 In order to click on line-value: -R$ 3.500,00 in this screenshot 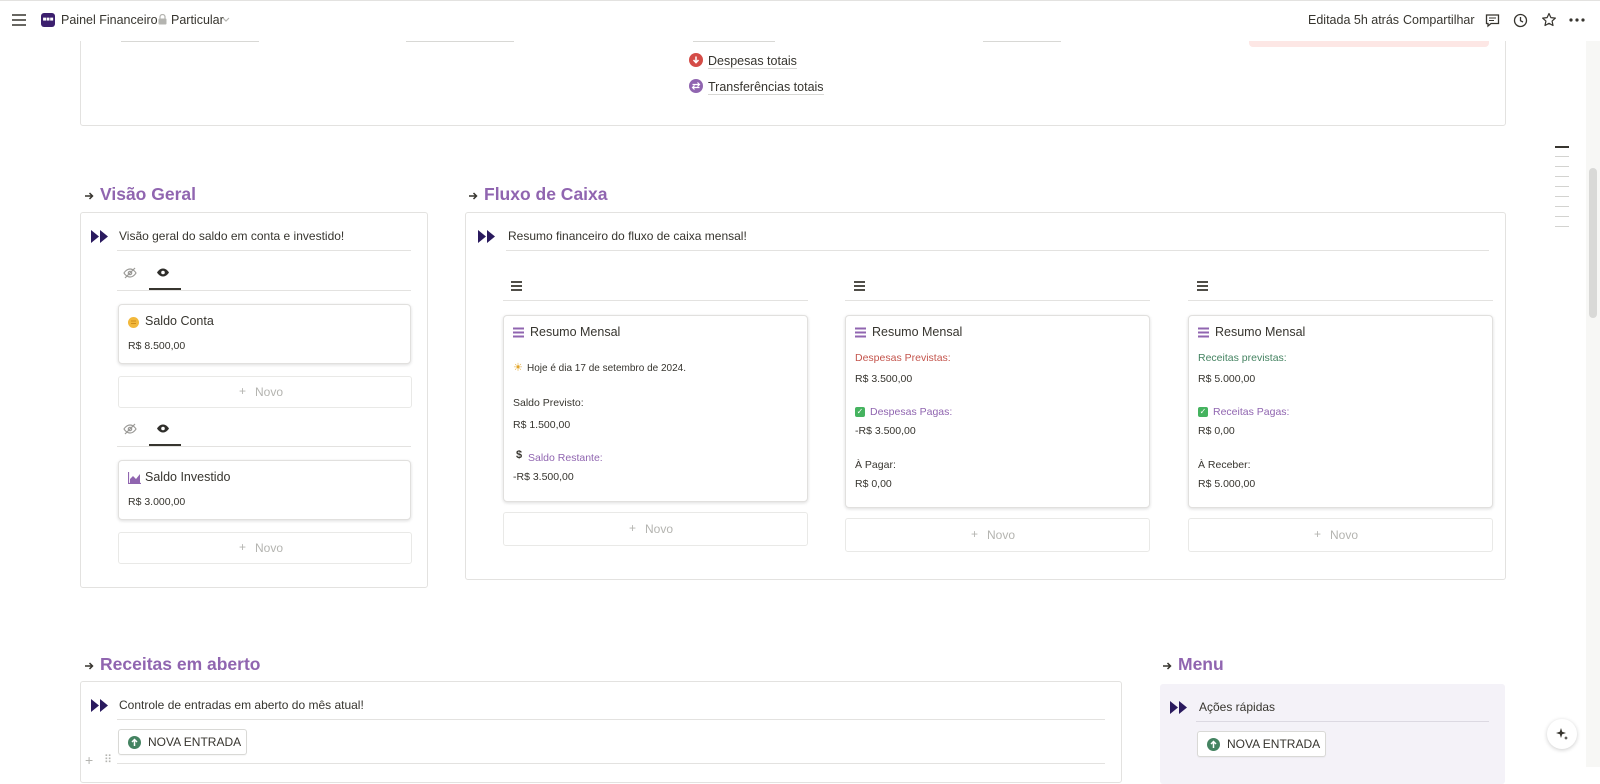, I will do `click(543, 477)`.